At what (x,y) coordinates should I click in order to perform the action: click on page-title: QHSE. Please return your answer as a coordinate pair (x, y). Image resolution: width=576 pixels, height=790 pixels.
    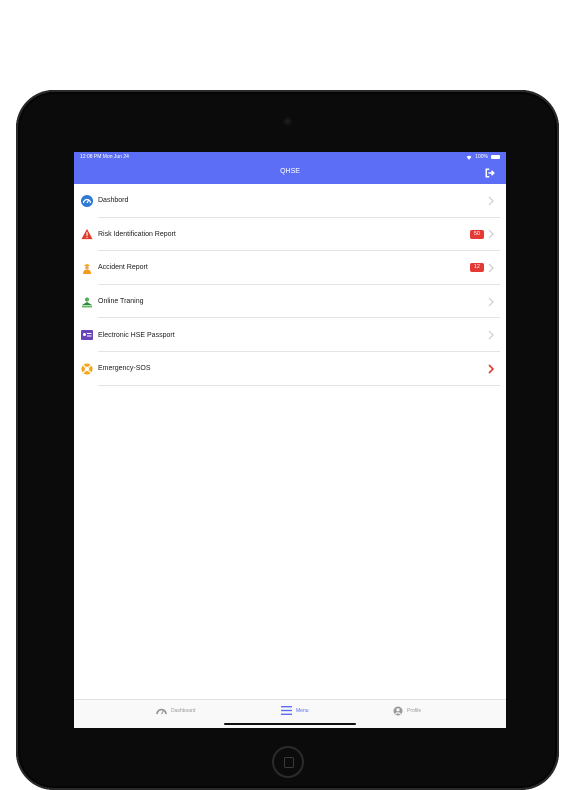
    Looking at the image, I should click on (290, 171).